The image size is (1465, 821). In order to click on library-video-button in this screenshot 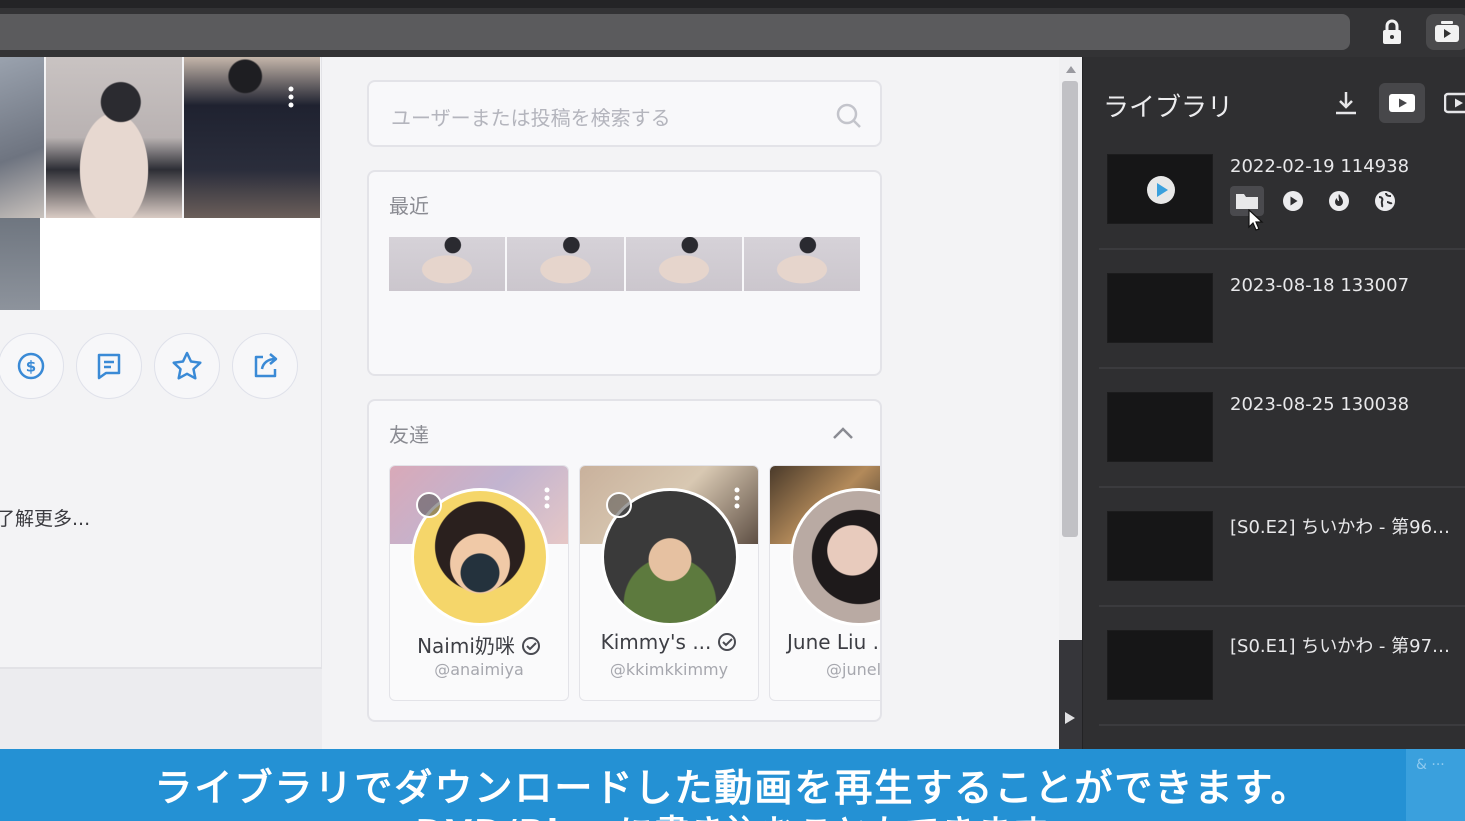, I will do `click(1402, 103)`.